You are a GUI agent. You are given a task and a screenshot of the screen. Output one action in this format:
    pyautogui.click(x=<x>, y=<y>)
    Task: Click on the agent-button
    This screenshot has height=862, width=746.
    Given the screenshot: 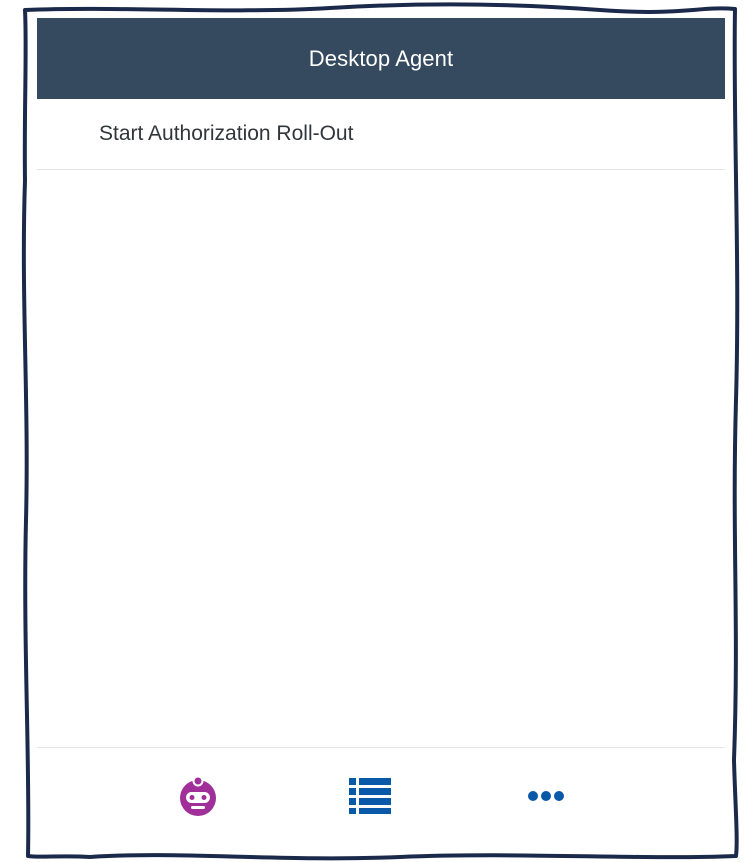 What is the action you would take?
    pyautogui.click(x=198, y=795)
    